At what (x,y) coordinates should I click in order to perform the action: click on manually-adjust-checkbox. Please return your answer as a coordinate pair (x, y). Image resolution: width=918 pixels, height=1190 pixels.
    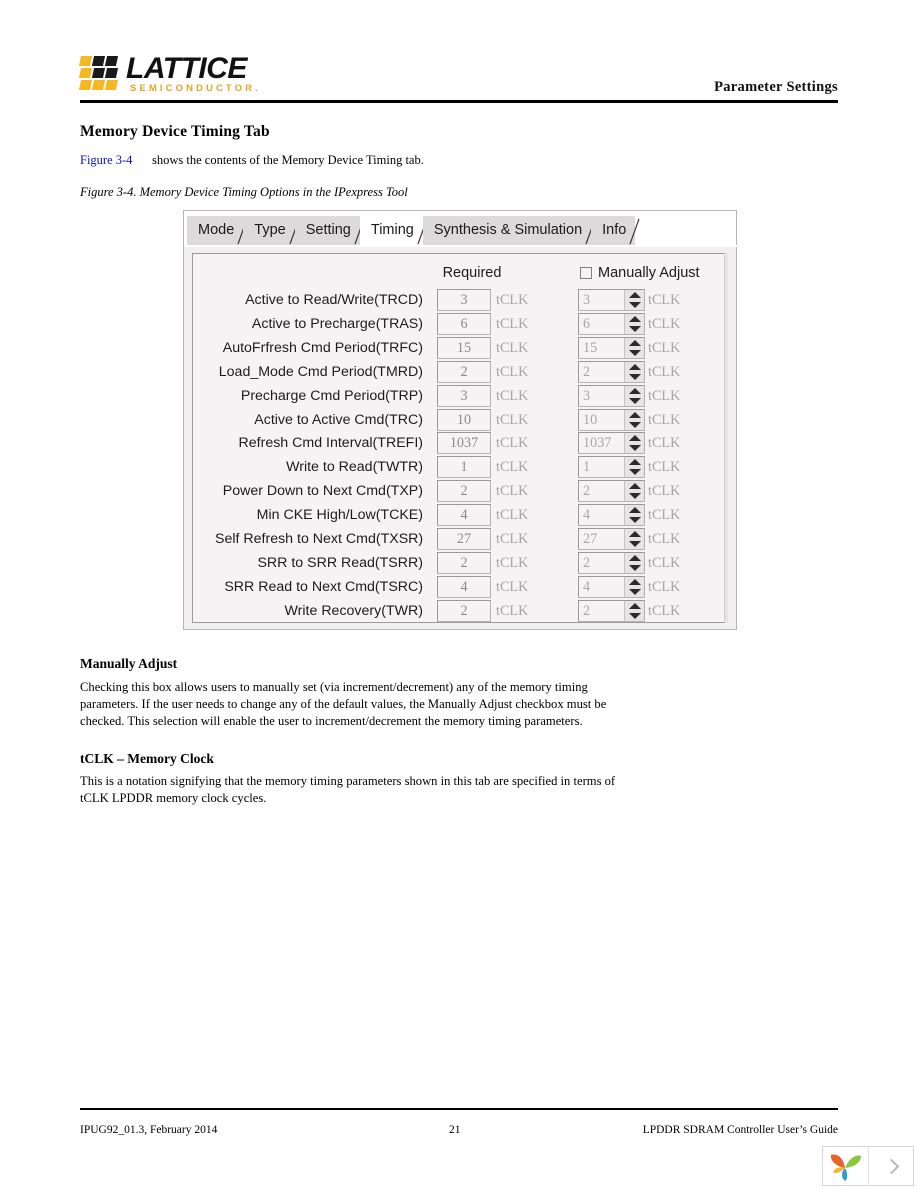
    Looking at the image, I should click on (586, 273).